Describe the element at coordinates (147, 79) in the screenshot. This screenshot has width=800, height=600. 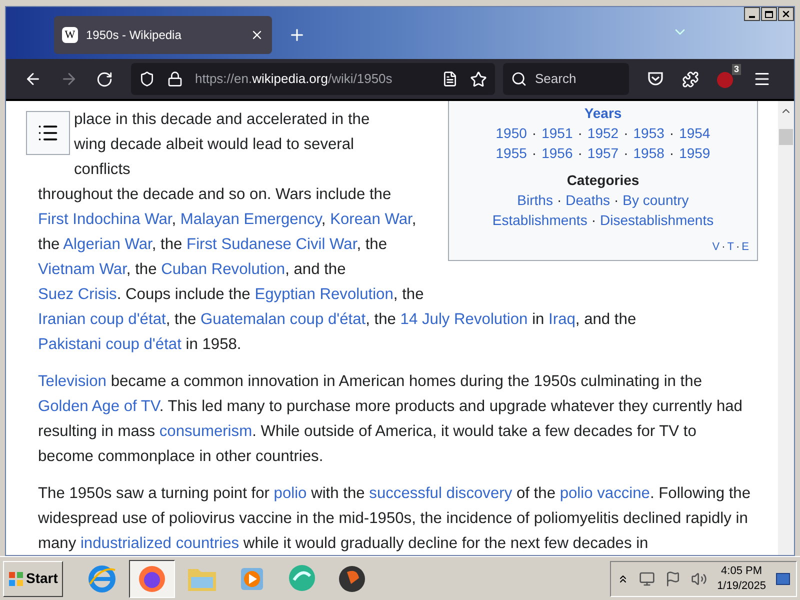
I see `shield-icon` at that location.